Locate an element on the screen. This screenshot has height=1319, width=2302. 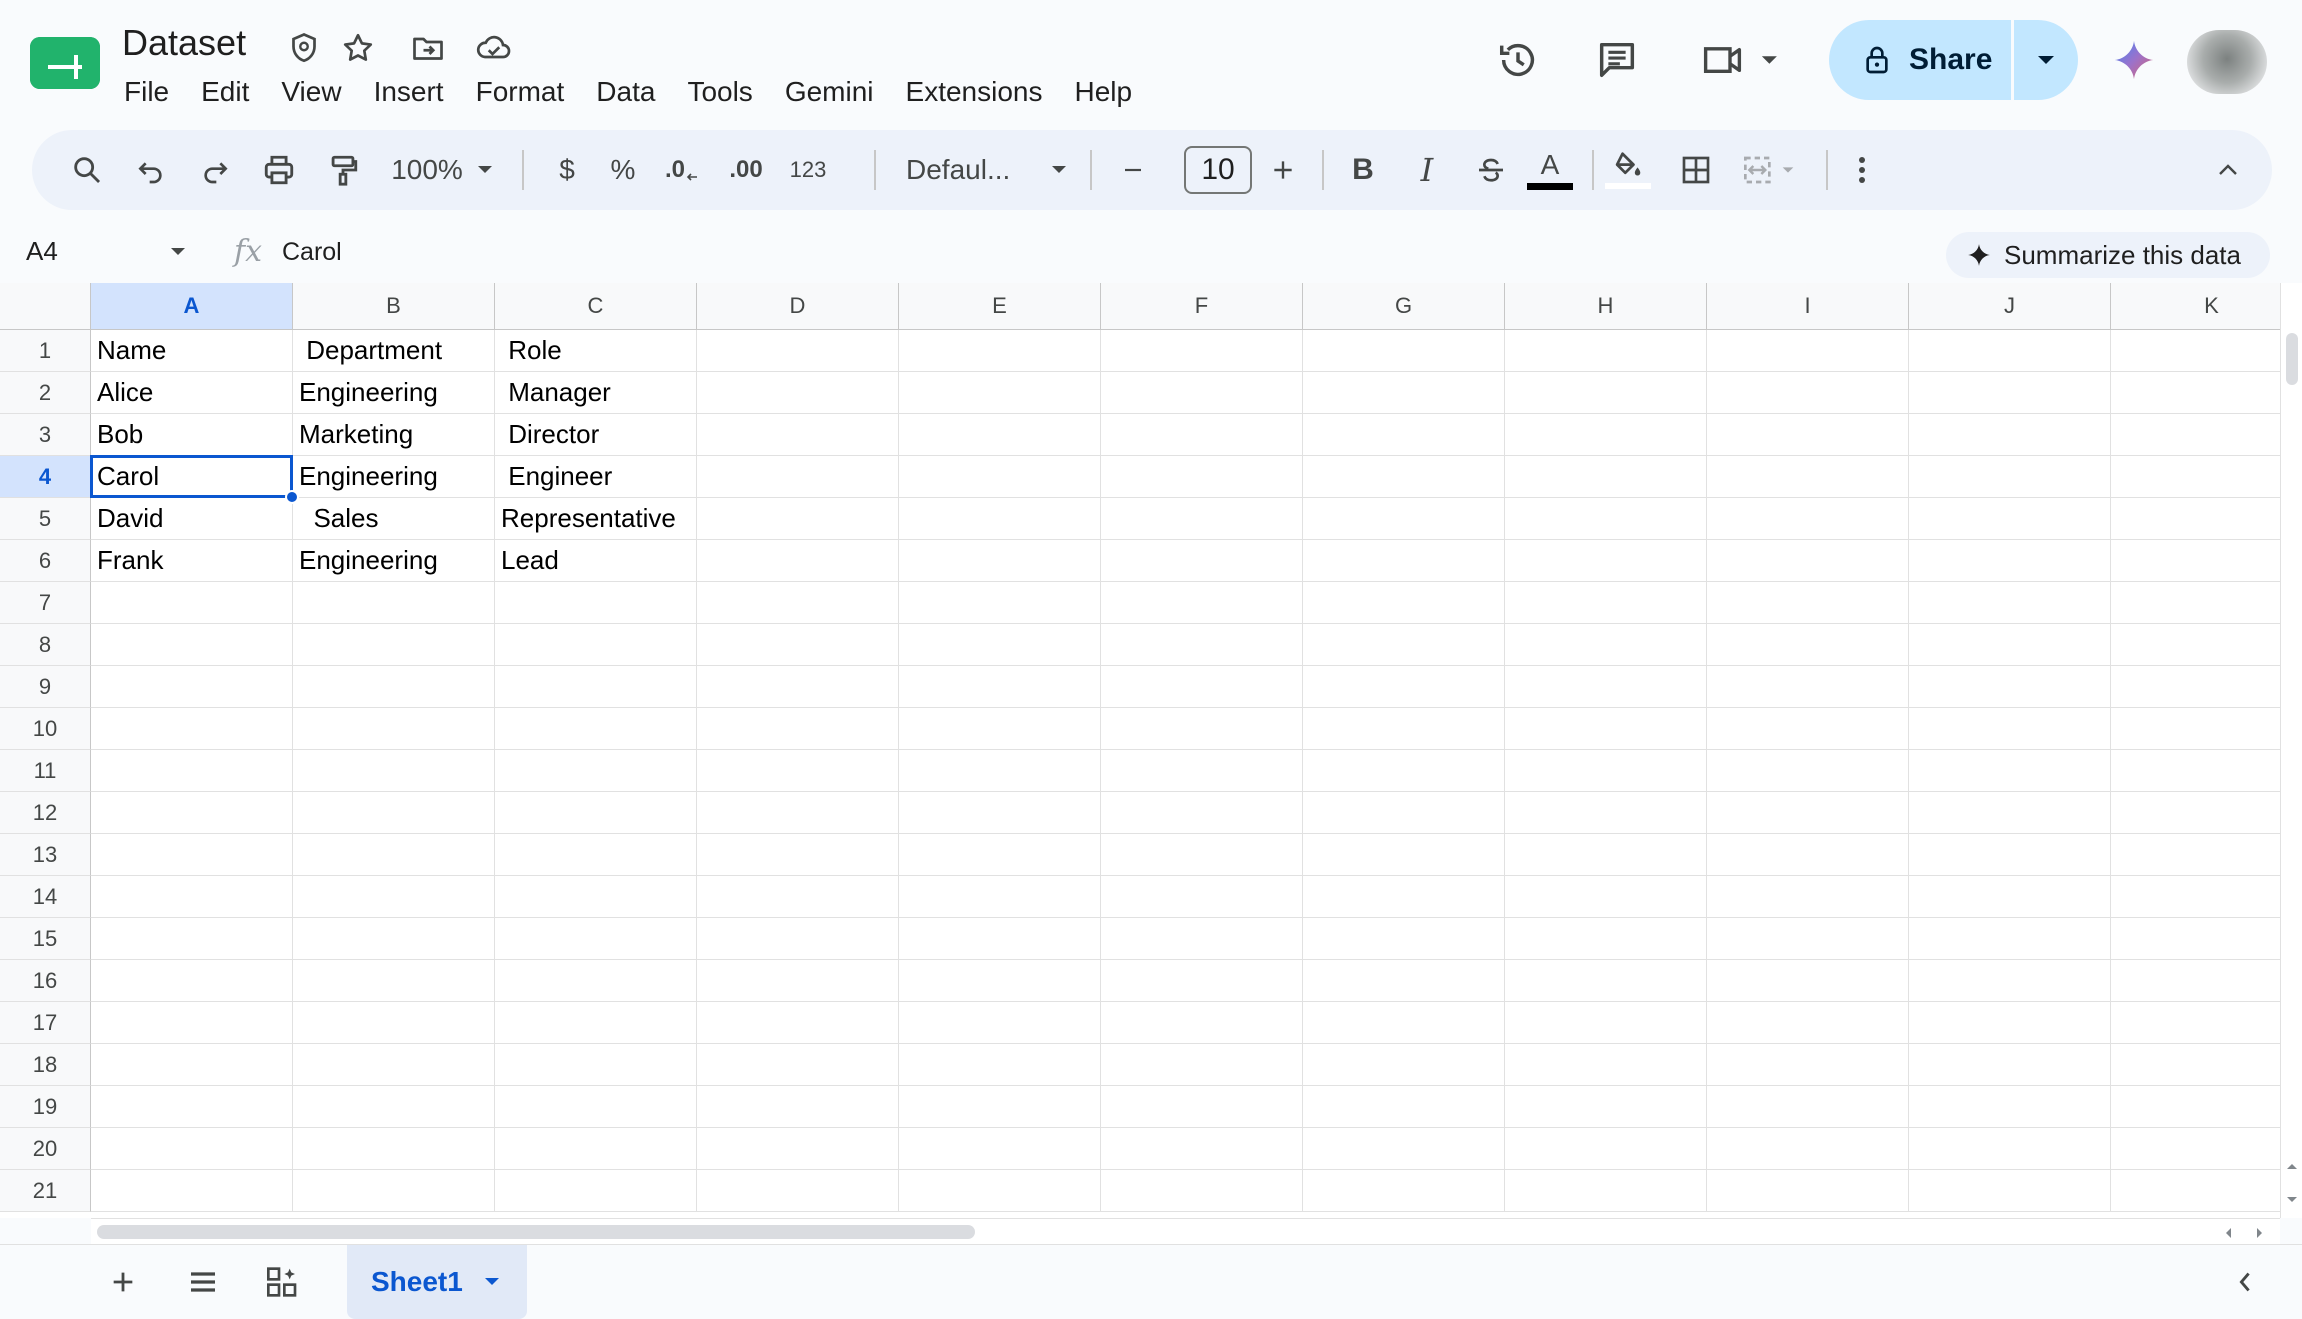
cell-i17 is located at coordinates (1808, 1023).